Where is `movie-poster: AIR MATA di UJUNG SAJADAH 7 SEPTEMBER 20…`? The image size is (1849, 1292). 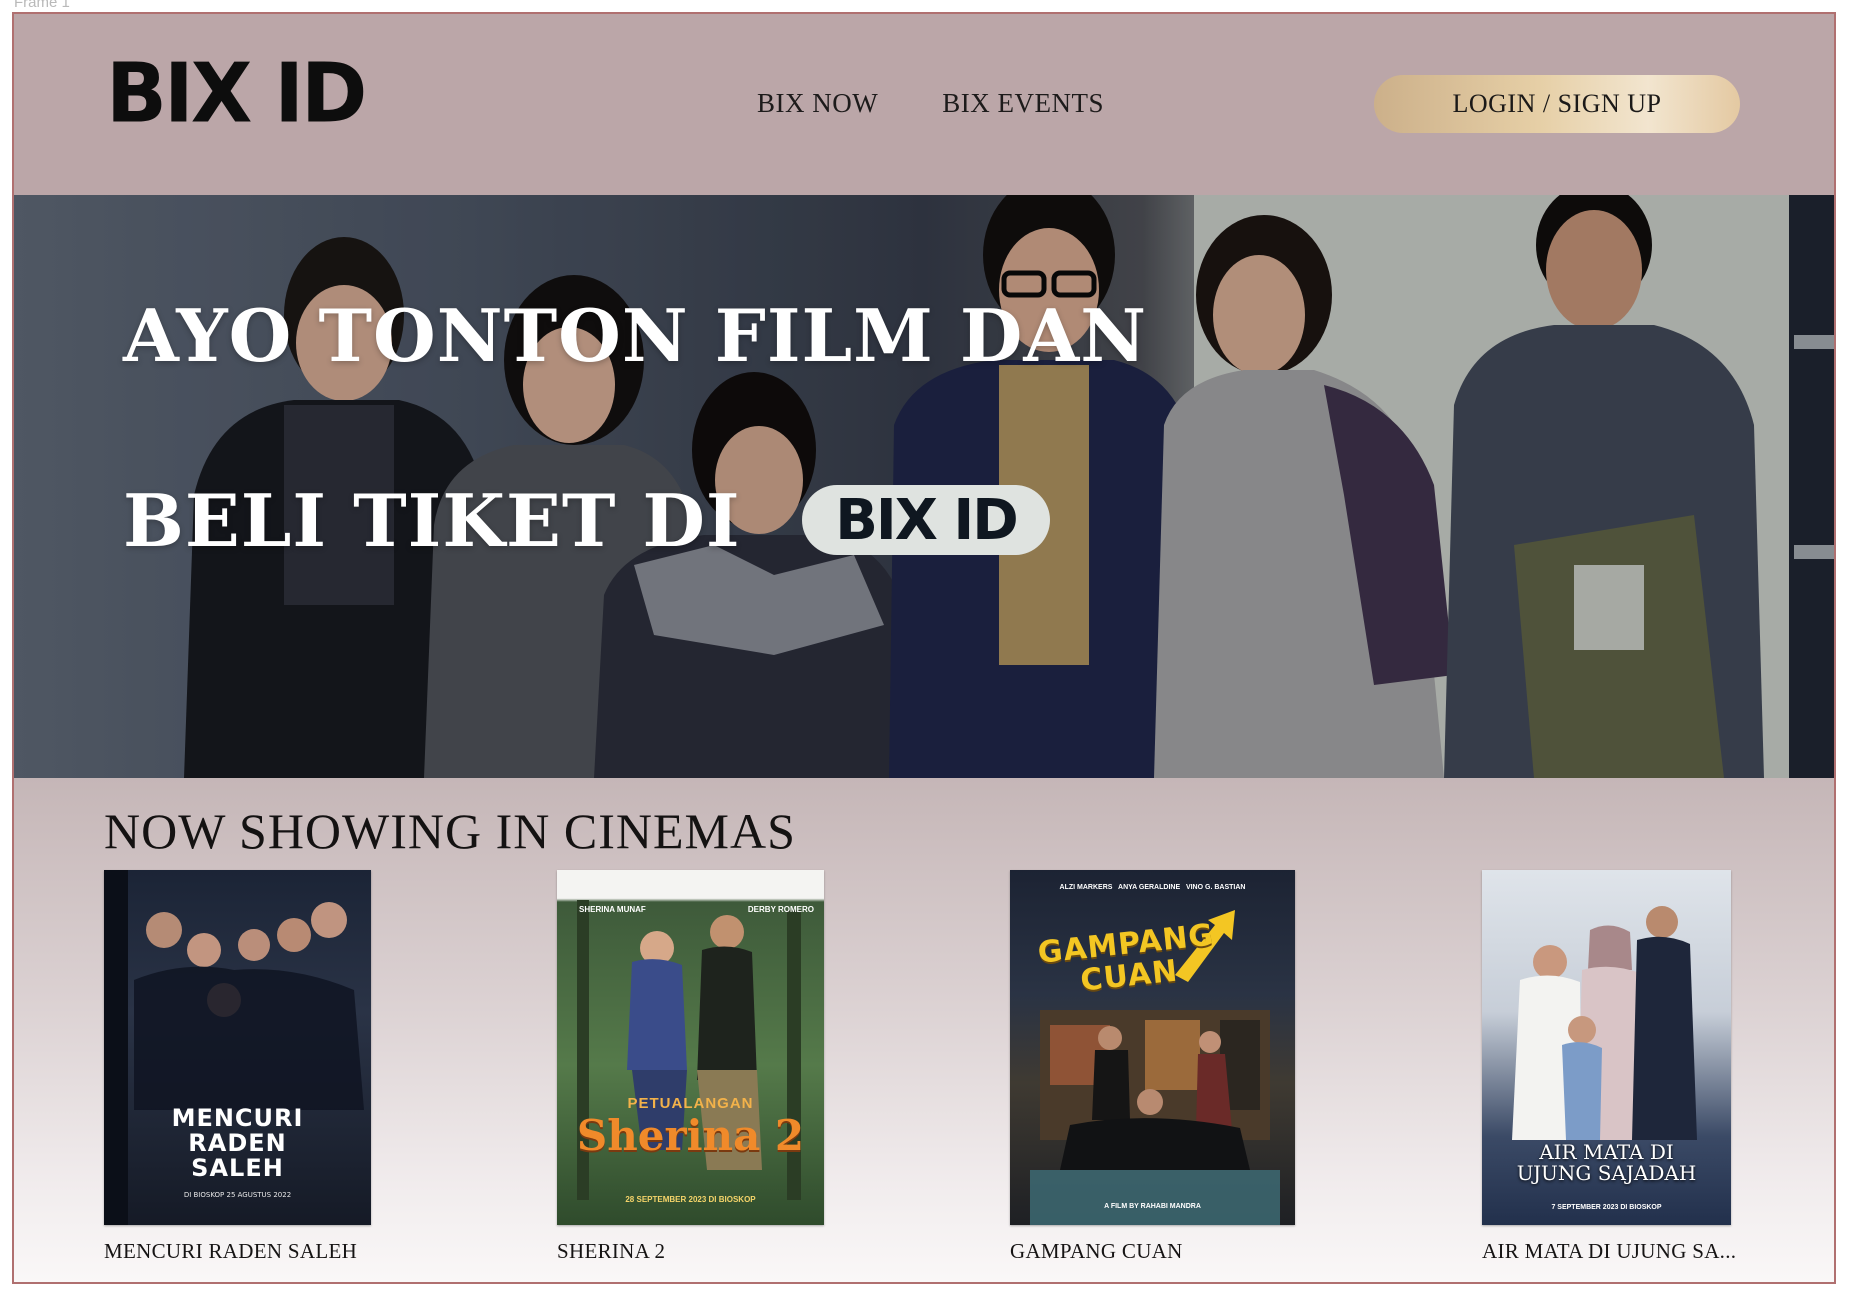 movie-poster: AIR MATA di UJUNG SAJADAH 7 SEPTEMBER 20… is located at coordinates (1606, 1047).